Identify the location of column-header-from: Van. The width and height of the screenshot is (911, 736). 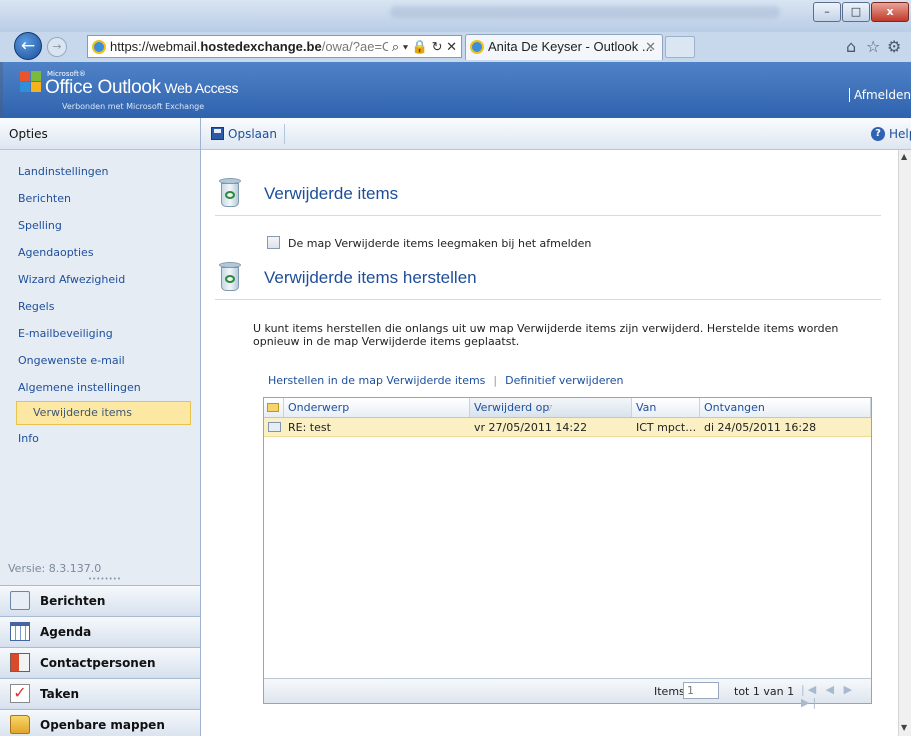
(666, 407).